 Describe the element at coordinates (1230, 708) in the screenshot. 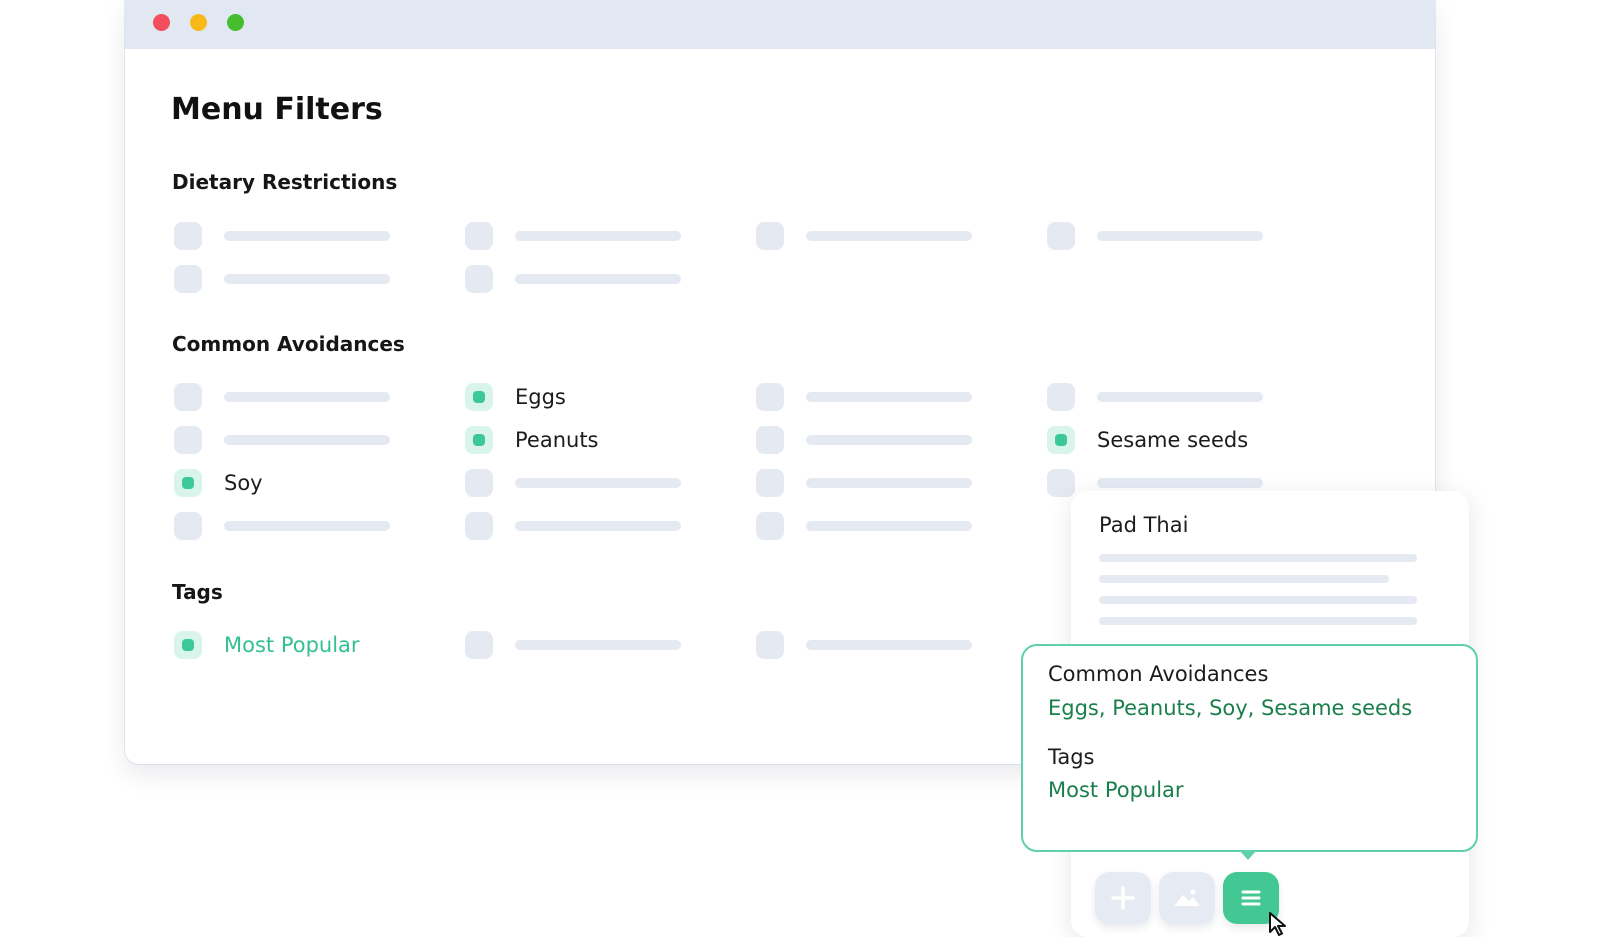

I see `popover-avoidances-value: Eggs, Peanuts, Soy, Sesame seeds` at that location.